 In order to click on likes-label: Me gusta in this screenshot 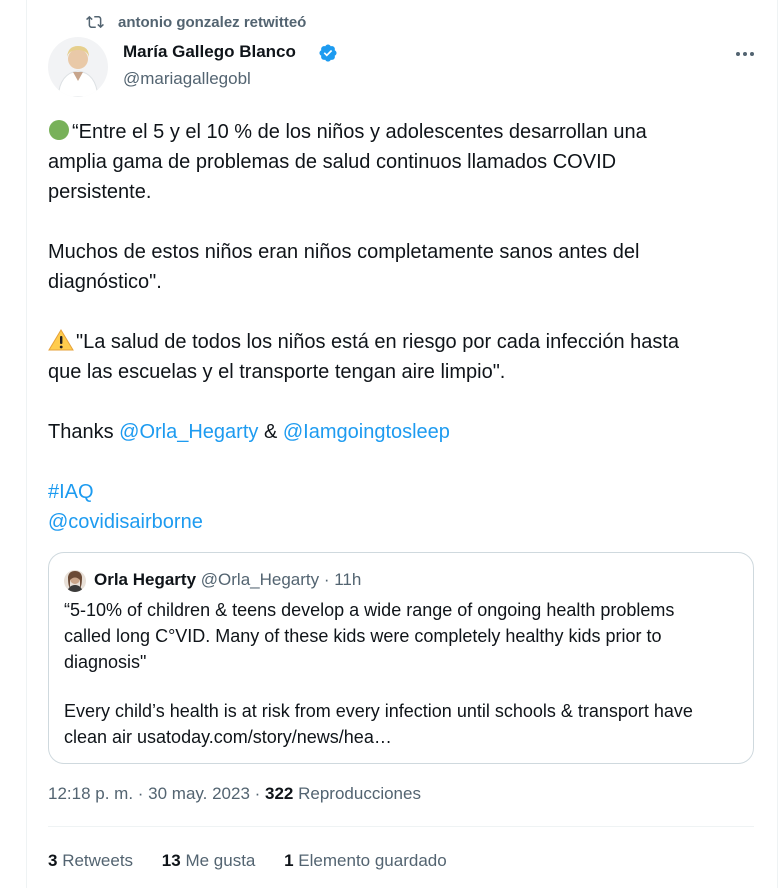, I will do `click(218, 860)`.